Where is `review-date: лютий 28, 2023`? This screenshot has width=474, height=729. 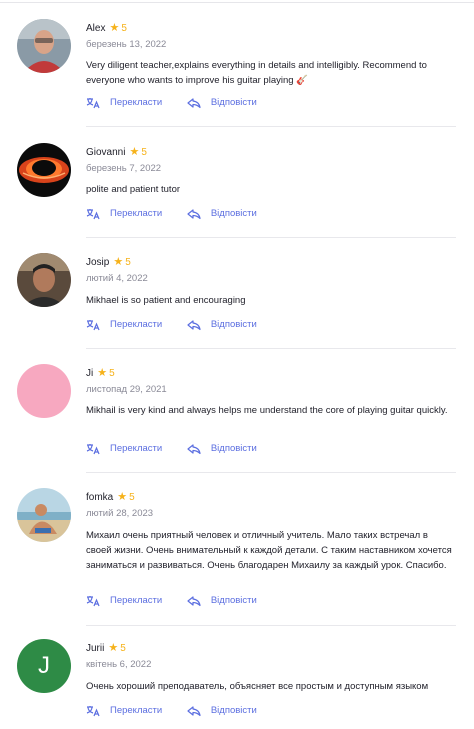 review-date: лютий 28, 2023 is located at coordinates (120, 513).